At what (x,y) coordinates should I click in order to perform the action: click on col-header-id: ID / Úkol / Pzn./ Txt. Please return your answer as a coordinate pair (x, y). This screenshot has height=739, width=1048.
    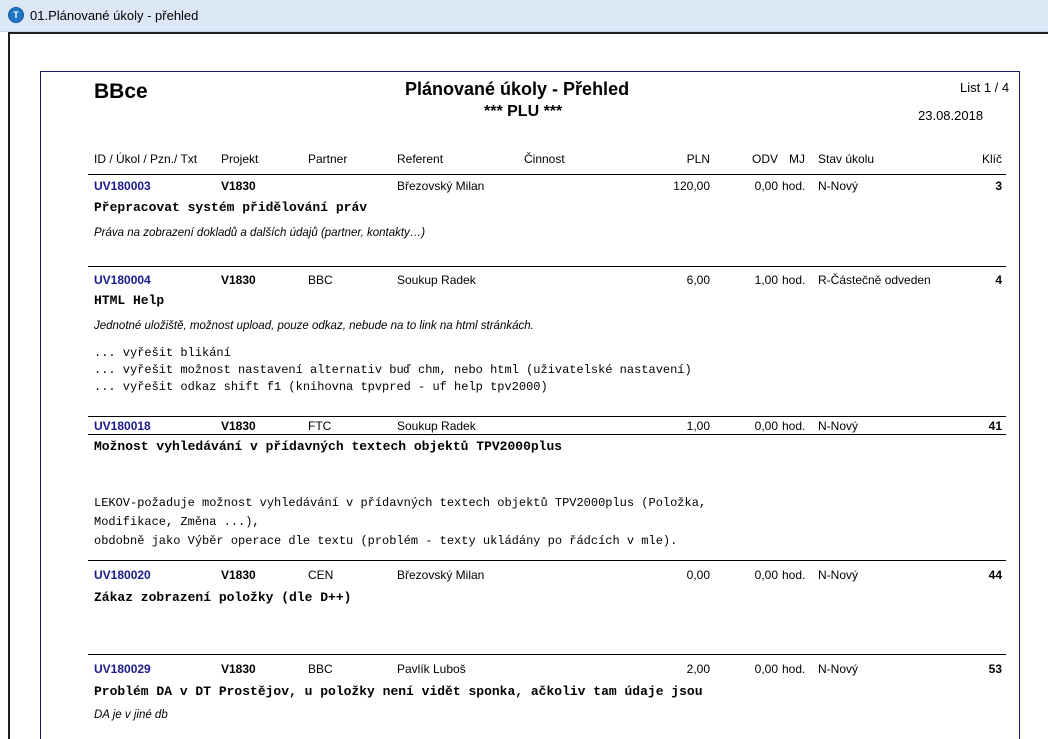
    Looking at the image, I should click on (146, 159).